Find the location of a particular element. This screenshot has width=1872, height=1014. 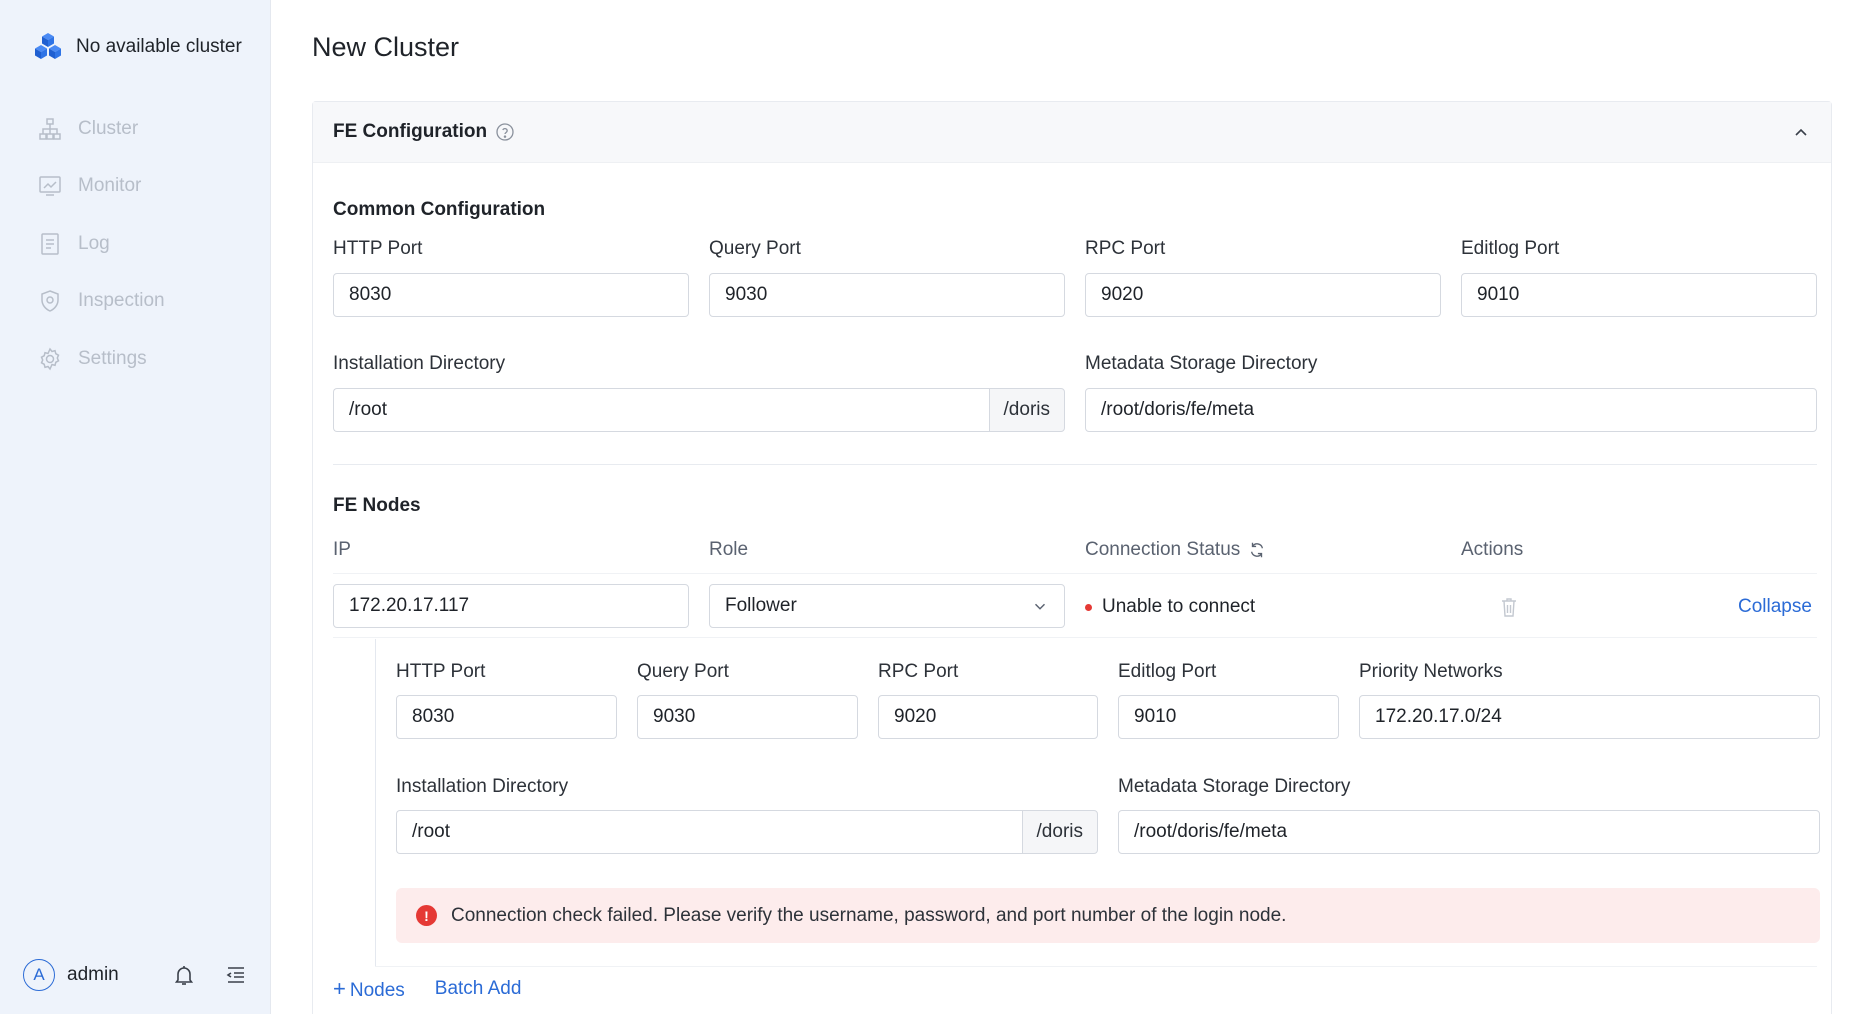

rpc-port-label: RPC Port is located at coordinates (1125, 248).